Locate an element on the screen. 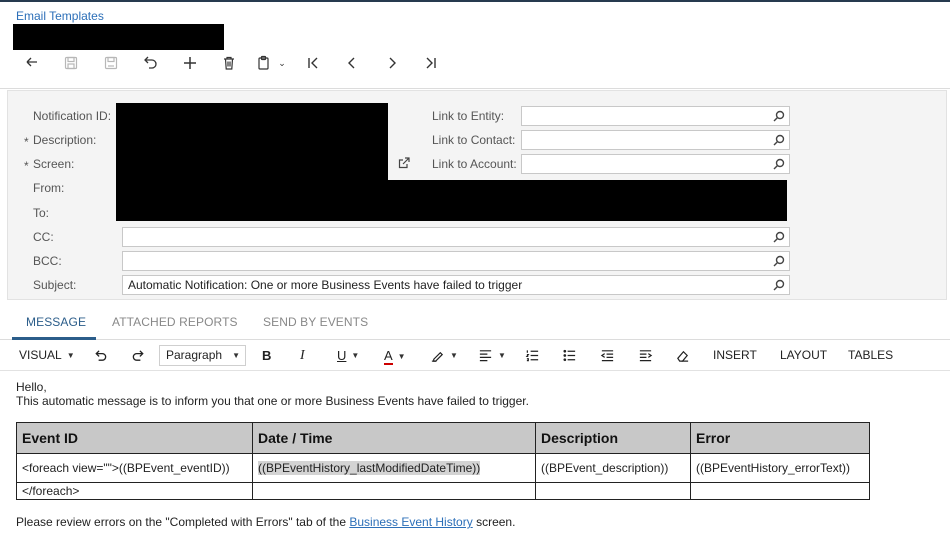  italic-button: I is located at coordinates (302, 356).